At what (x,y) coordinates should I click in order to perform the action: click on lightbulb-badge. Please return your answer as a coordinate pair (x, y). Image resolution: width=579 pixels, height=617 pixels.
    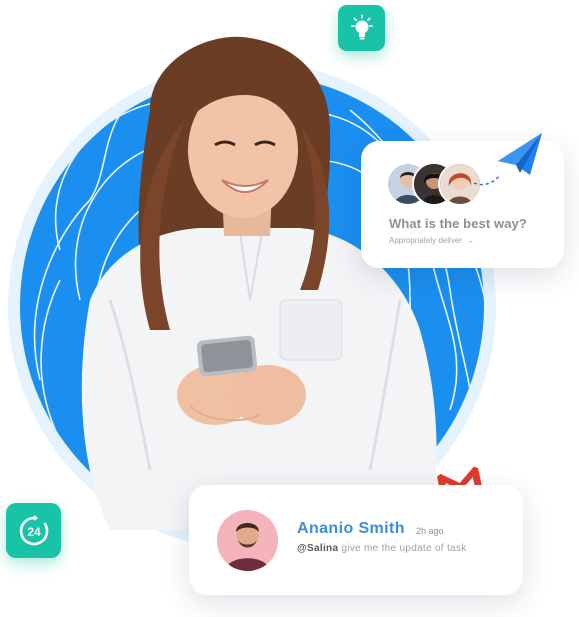
    Looking at the image, I should click on (361, 28).